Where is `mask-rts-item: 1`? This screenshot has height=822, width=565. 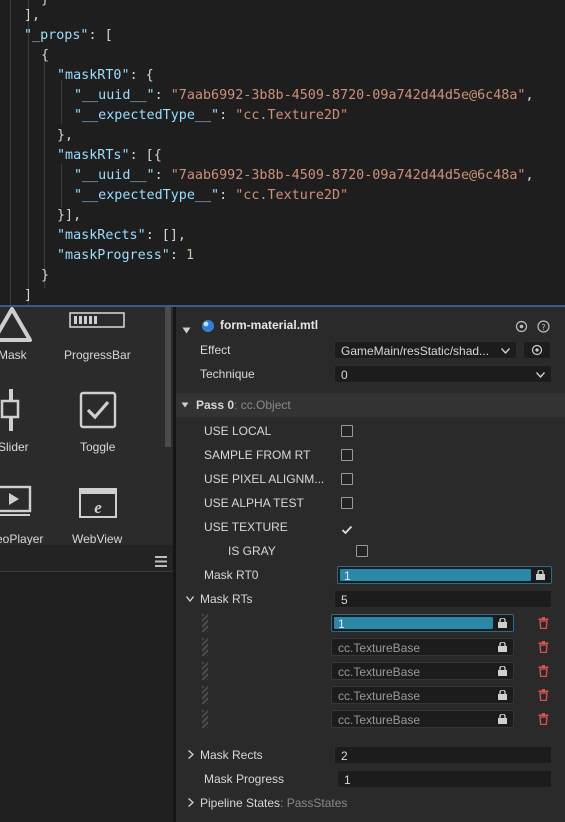
mask-rts-item: 1 is located at coordinates (370, 623).